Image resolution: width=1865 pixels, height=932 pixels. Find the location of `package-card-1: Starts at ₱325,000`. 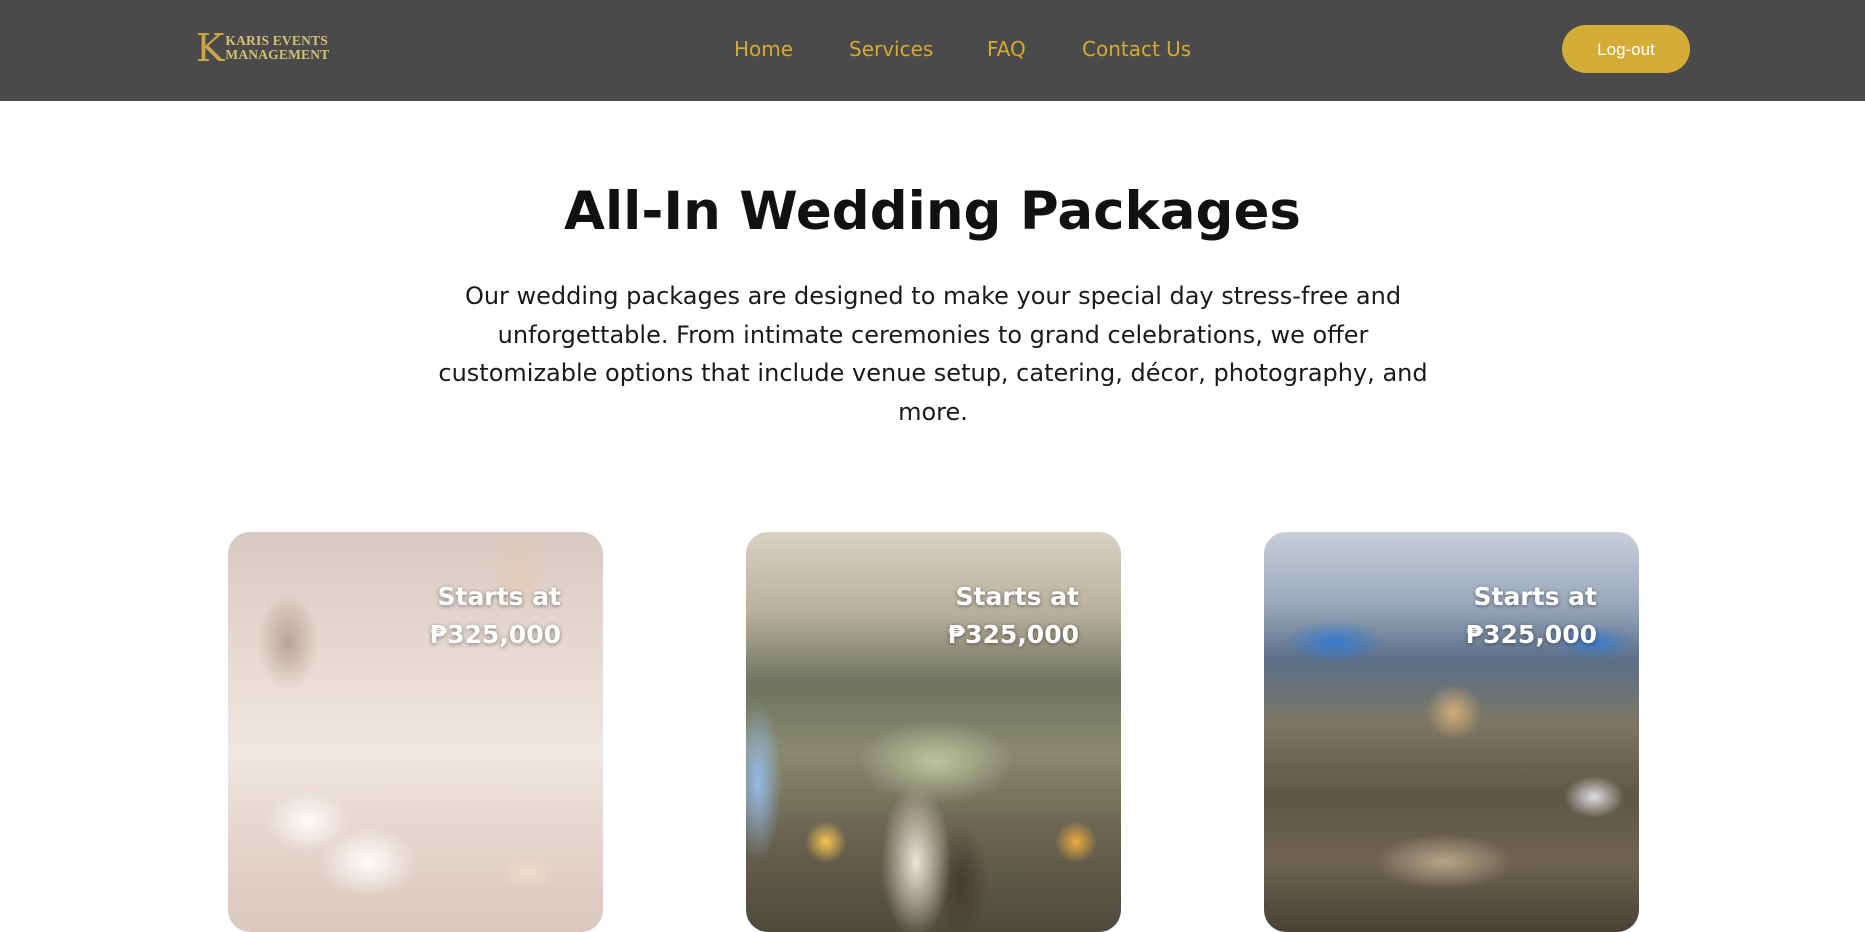

package-card-1: Starts at ₱325,000 is located at coordinates (415, 732).